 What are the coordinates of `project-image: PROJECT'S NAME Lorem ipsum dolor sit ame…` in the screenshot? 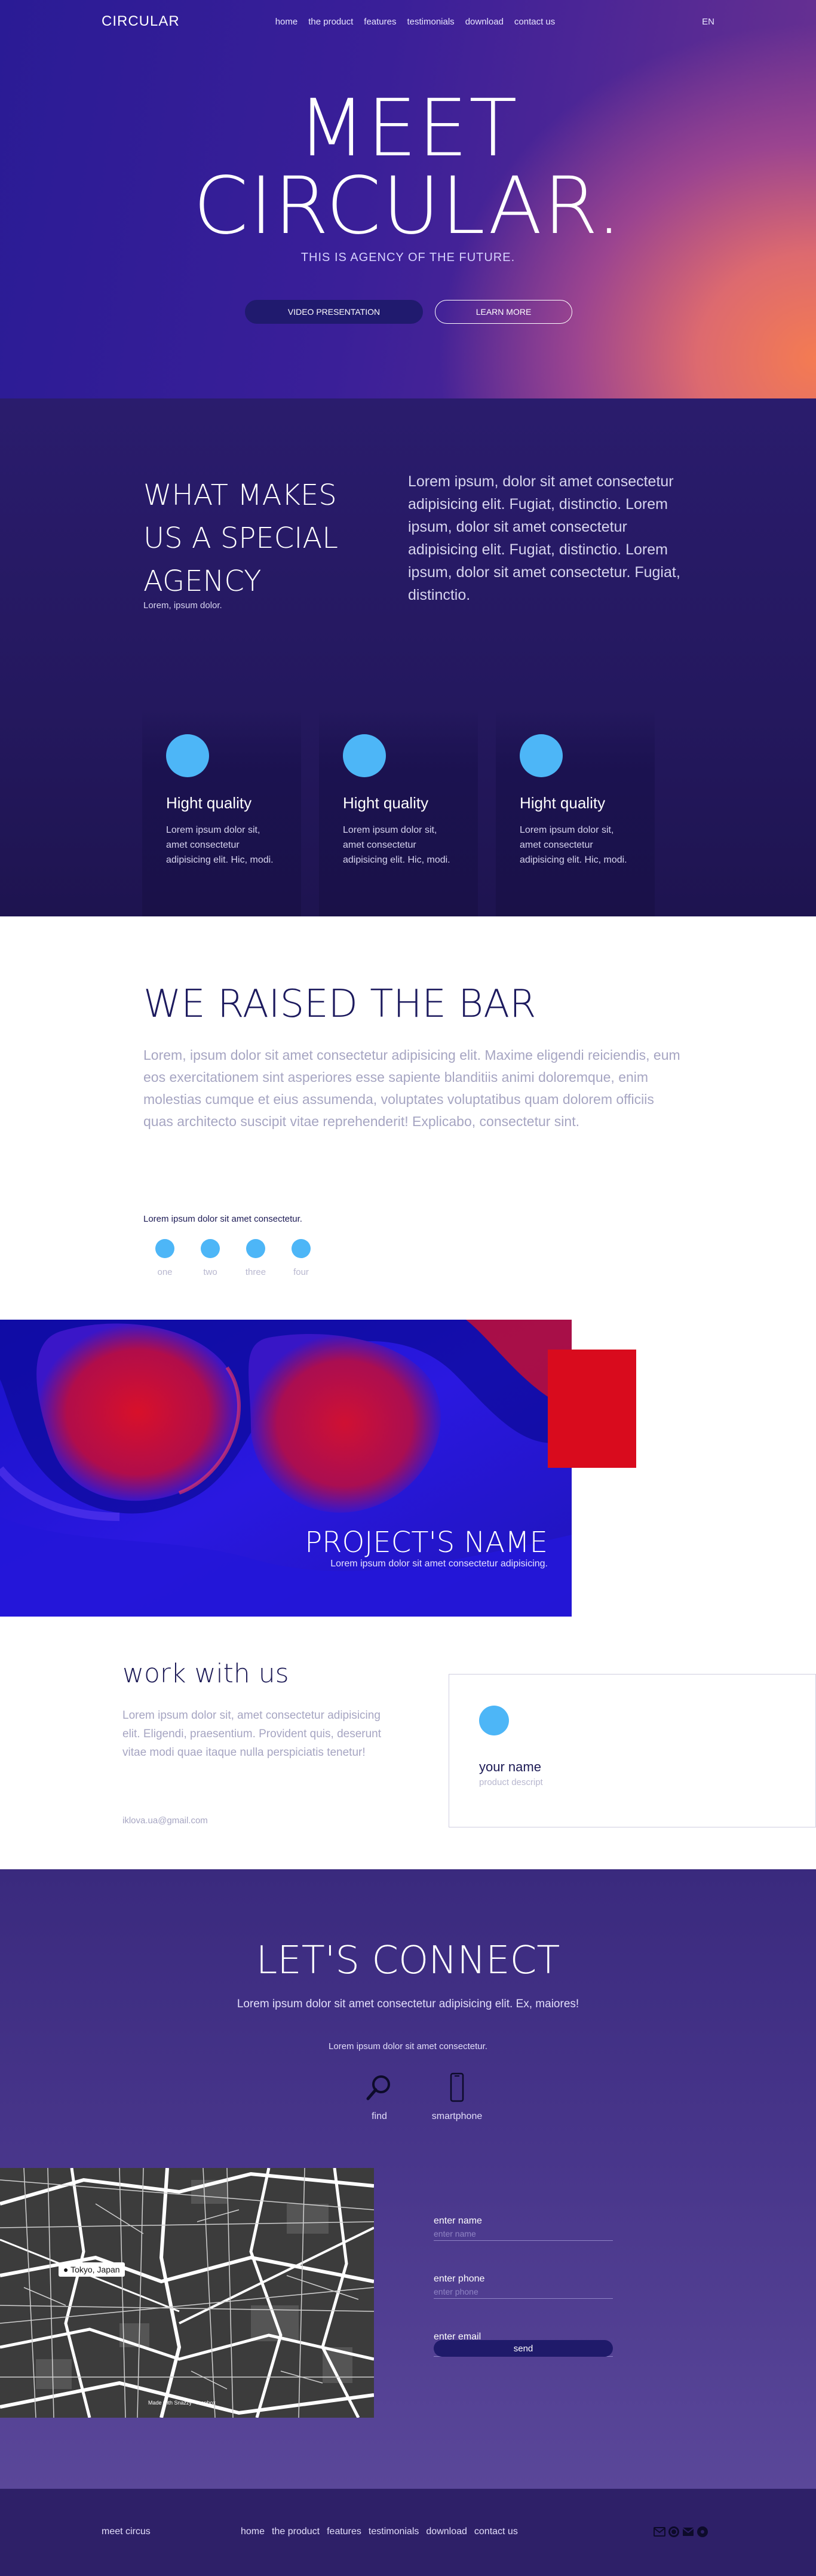 It's located at (286, 1469).